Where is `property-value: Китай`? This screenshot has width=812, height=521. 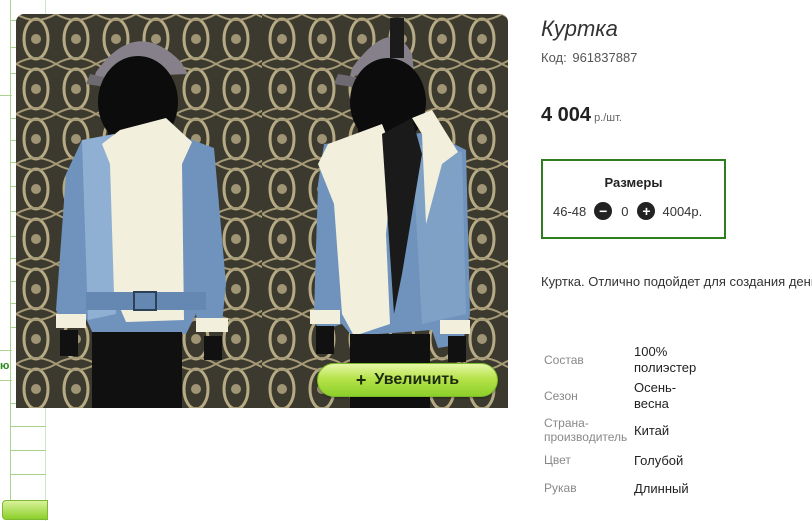
property-value: Китай is located at coordinates (652, 430).